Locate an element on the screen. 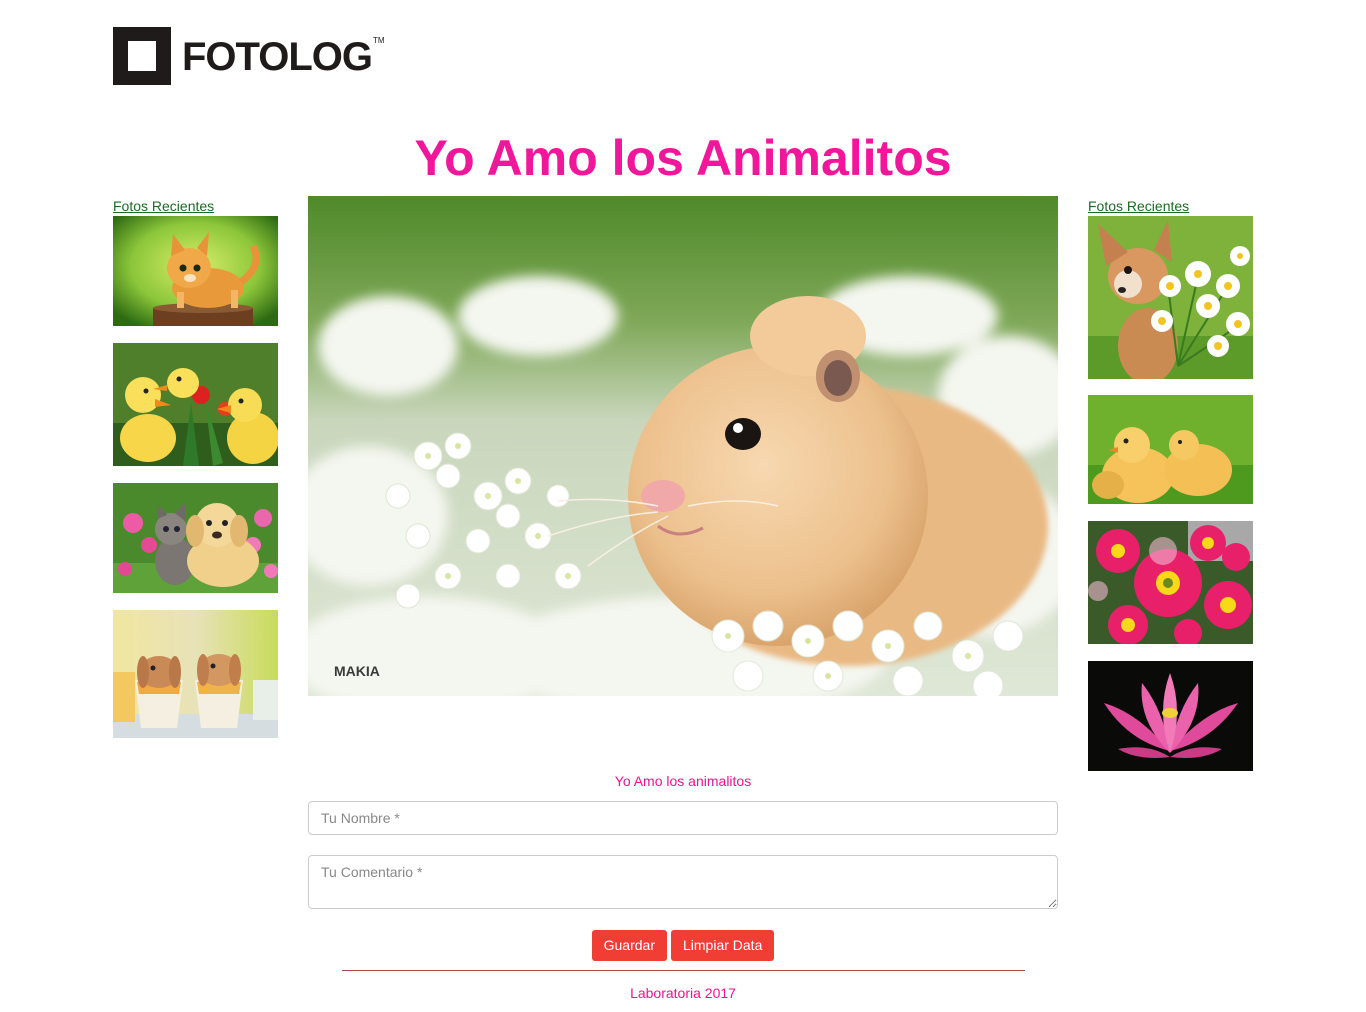 This screenshot has height=1012, width=1366. footer-divider is located at coordinates (683, 970).